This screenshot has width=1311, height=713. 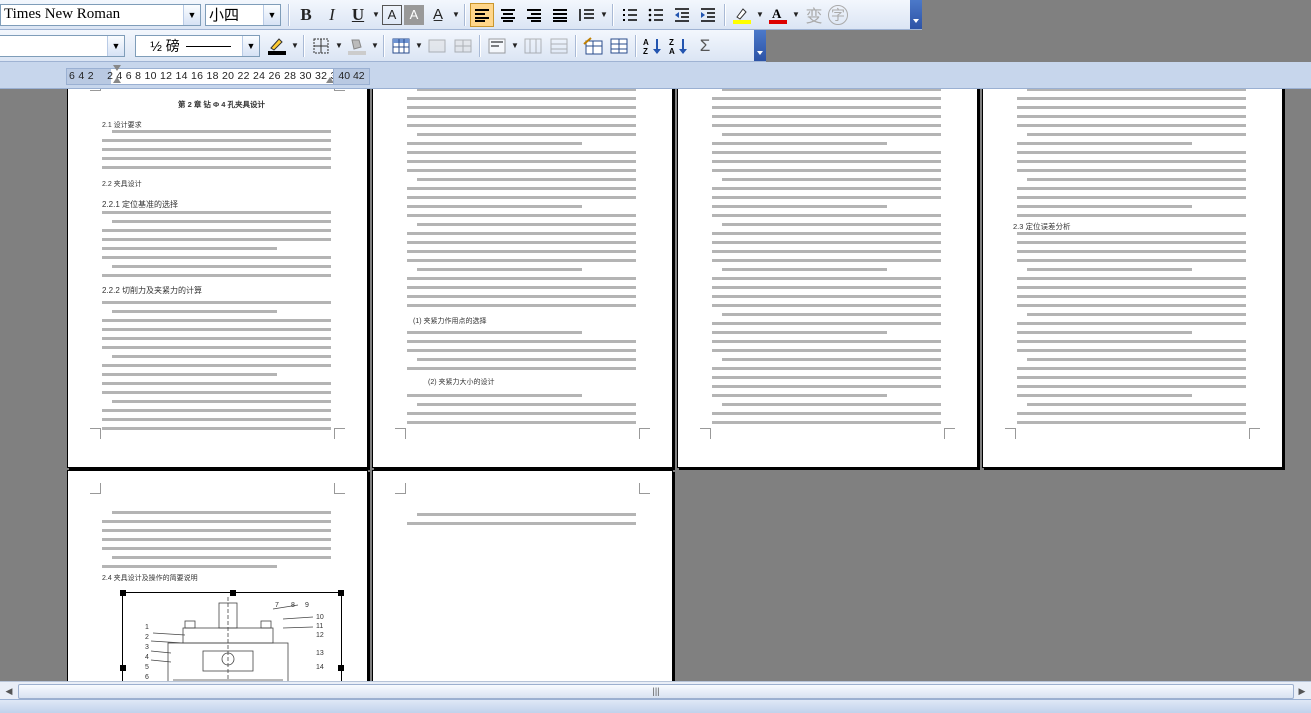 I want to click on enclose-characters-icon: 字, so click(x=838, y=14).